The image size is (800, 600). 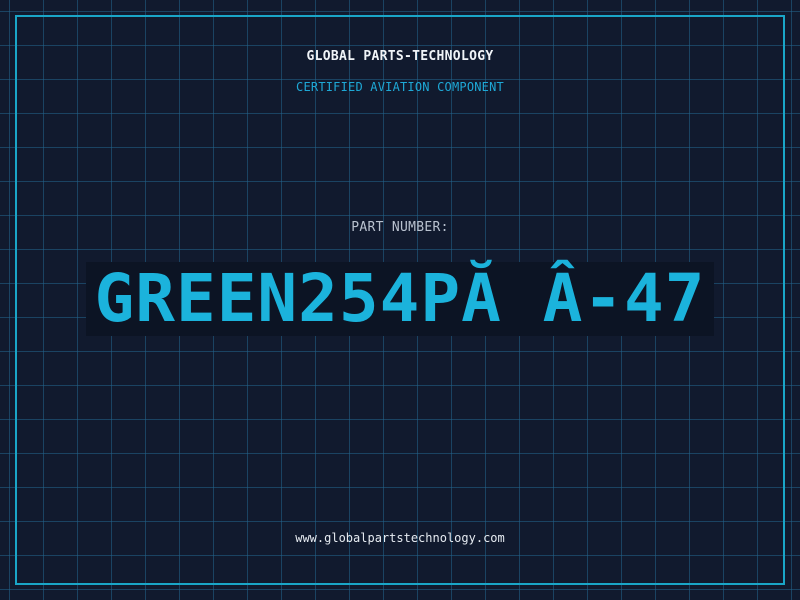 What do you see at coordinates (400, 87) in the screenshot?
I see `certification-subtitle: CERTIFIED AVIATION COMPONENT` at bounding box center [400, 87].